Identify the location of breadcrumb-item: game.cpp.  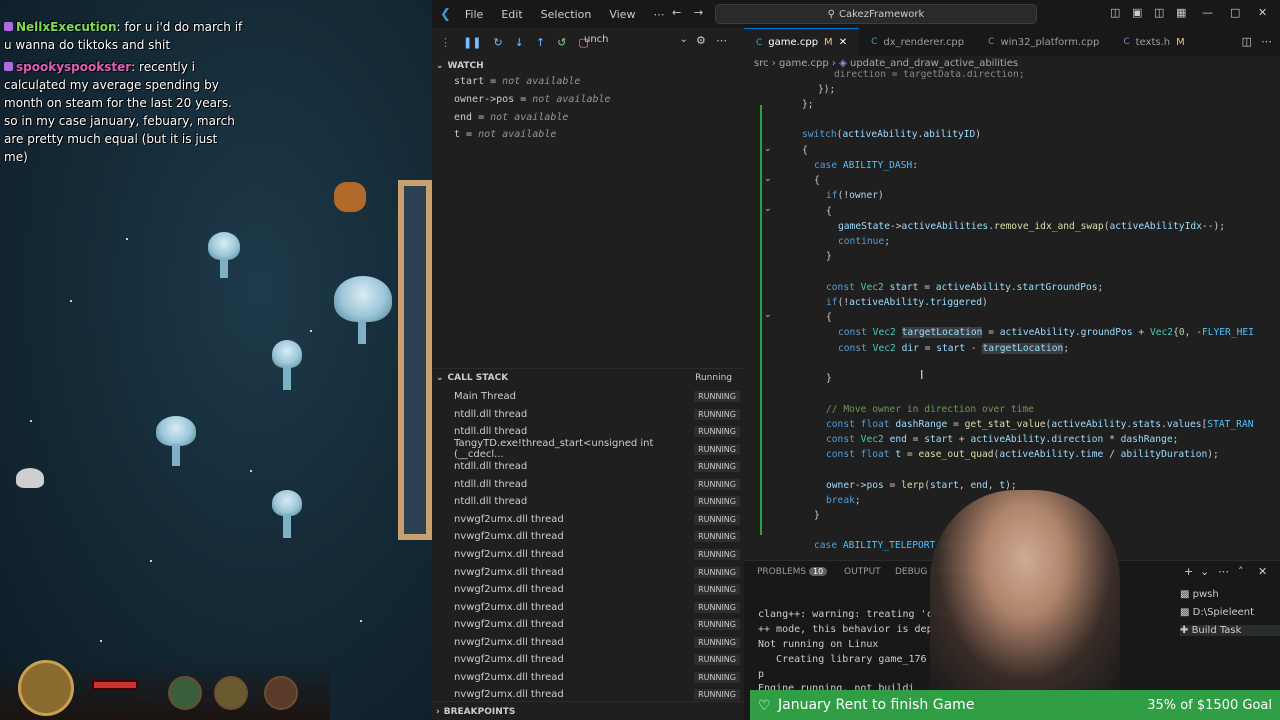
(804, 63).